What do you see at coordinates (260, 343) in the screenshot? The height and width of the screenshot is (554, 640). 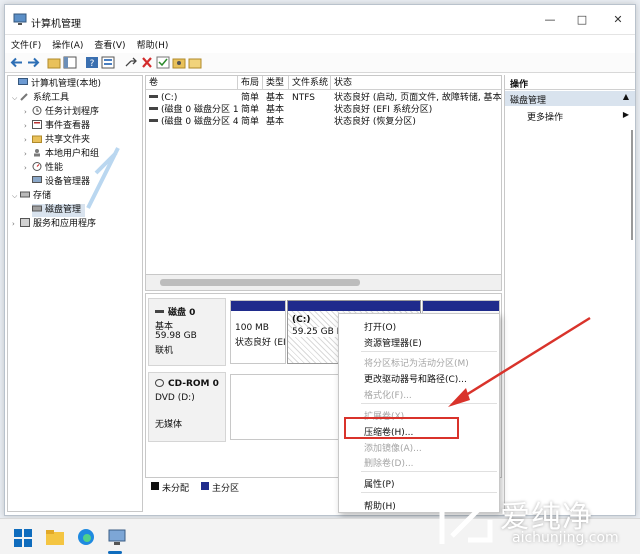 I see `partition-status: 状态良好 (EI` at bounding box center [260, 343].